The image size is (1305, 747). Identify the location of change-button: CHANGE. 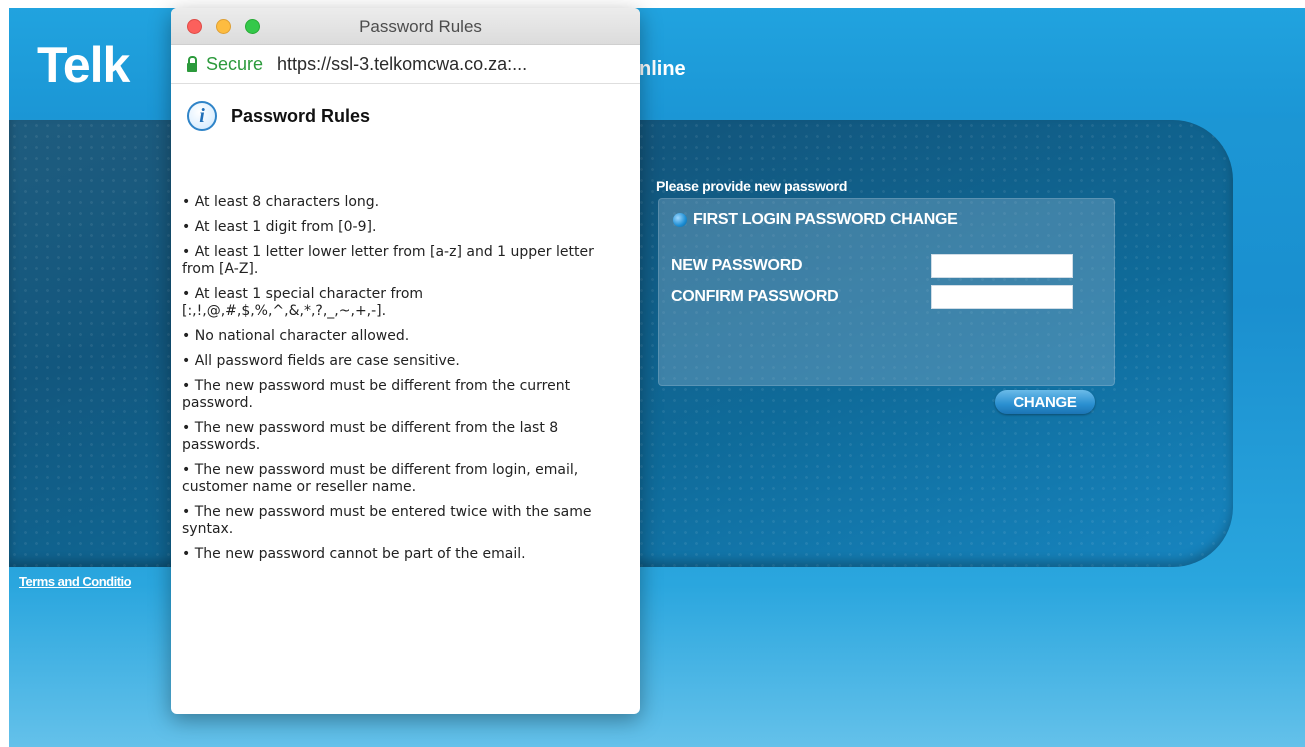
(1045, 402).